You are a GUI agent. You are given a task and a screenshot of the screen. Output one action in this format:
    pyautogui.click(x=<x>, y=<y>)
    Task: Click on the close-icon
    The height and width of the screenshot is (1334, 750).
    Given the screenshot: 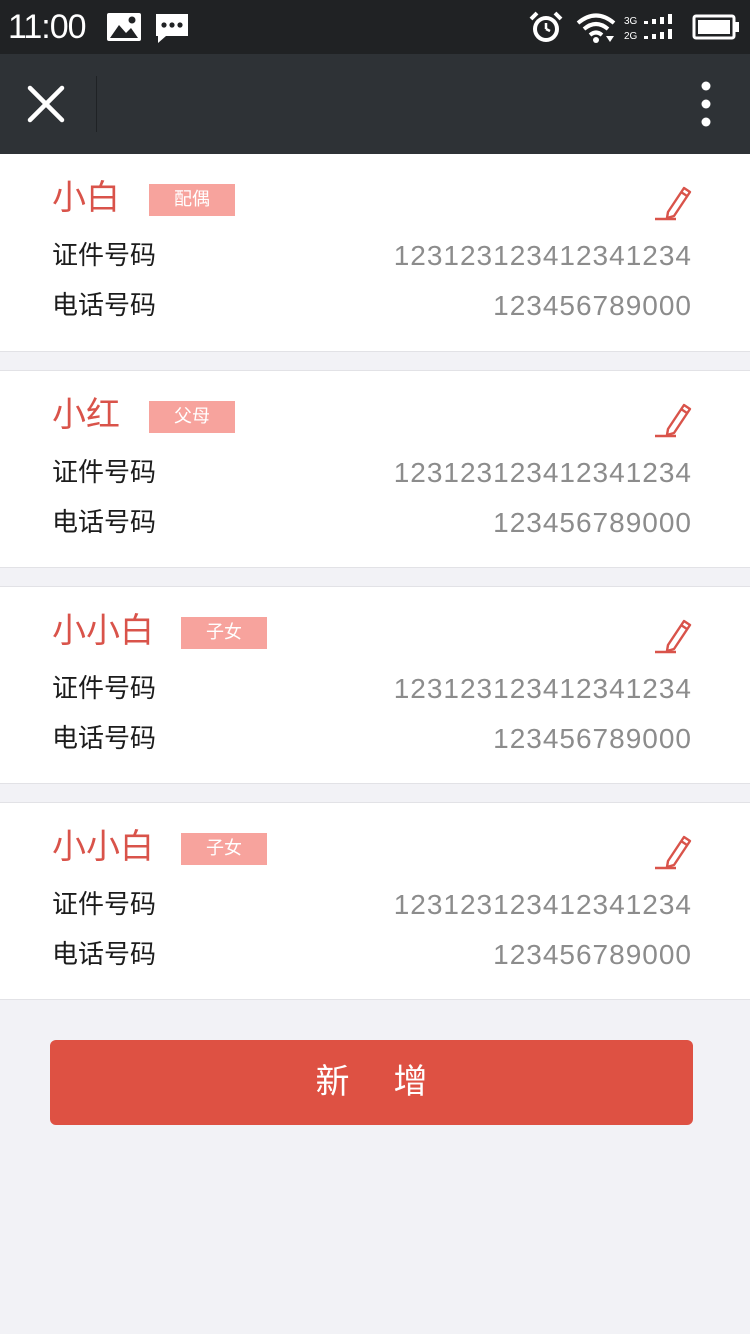 What is the action you would take?
    pyautogui.click(x=46, y=104)
    